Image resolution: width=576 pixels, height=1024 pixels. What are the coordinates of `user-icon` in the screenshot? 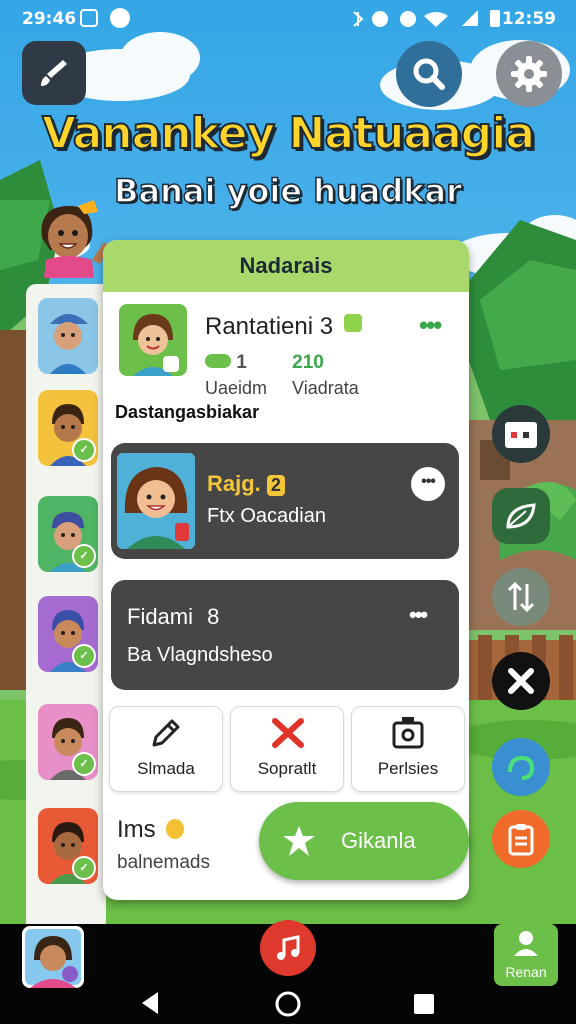 It's located at (526, 943).